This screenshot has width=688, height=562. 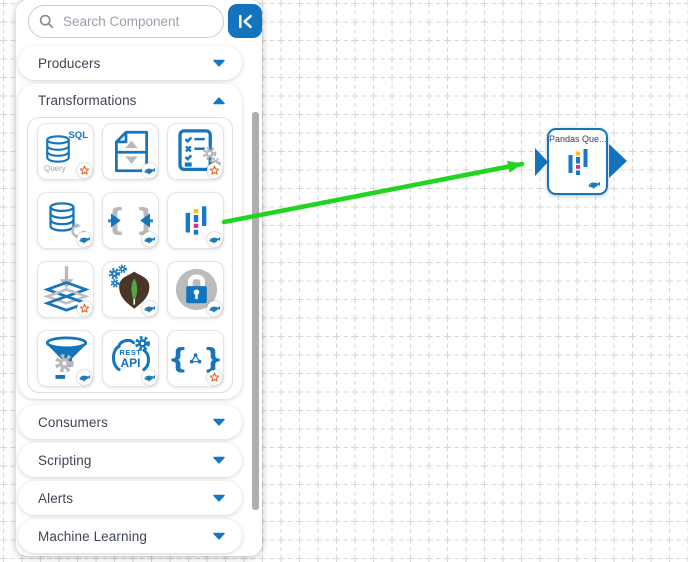 What do you see at coordinates (130, 151) in the screenshot?
I see `tile-file-sort` at bounding box center [130, 151].